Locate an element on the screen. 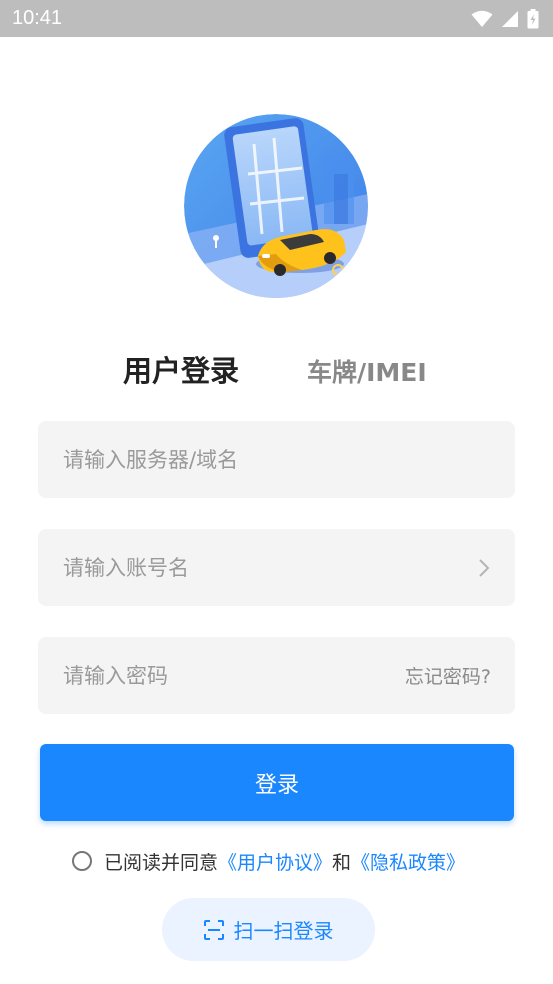  battery-charging-icon is located at coordinates (533, 18).